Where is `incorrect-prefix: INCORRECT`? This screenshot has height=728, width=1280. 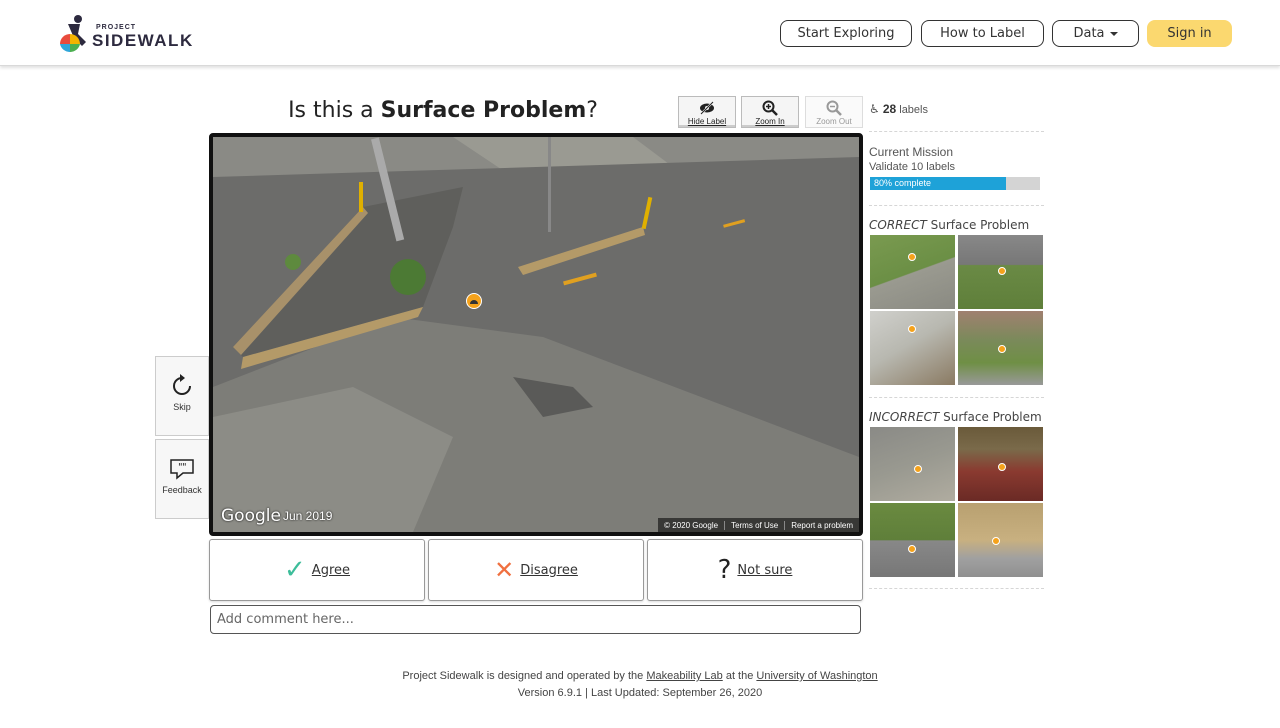 incorrect-prefix: INCORRECT is located at coordinates (904, 417).